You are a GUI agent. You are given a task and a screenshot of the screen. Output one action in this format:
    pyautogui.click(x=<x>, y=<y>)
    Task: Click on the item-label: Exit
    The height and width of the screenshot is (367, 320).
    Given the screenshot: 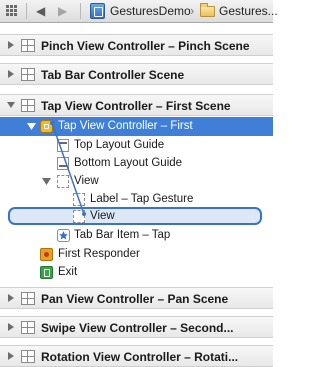 What is the action you would take?
    pyautogui.click(x=68, y=272)
    